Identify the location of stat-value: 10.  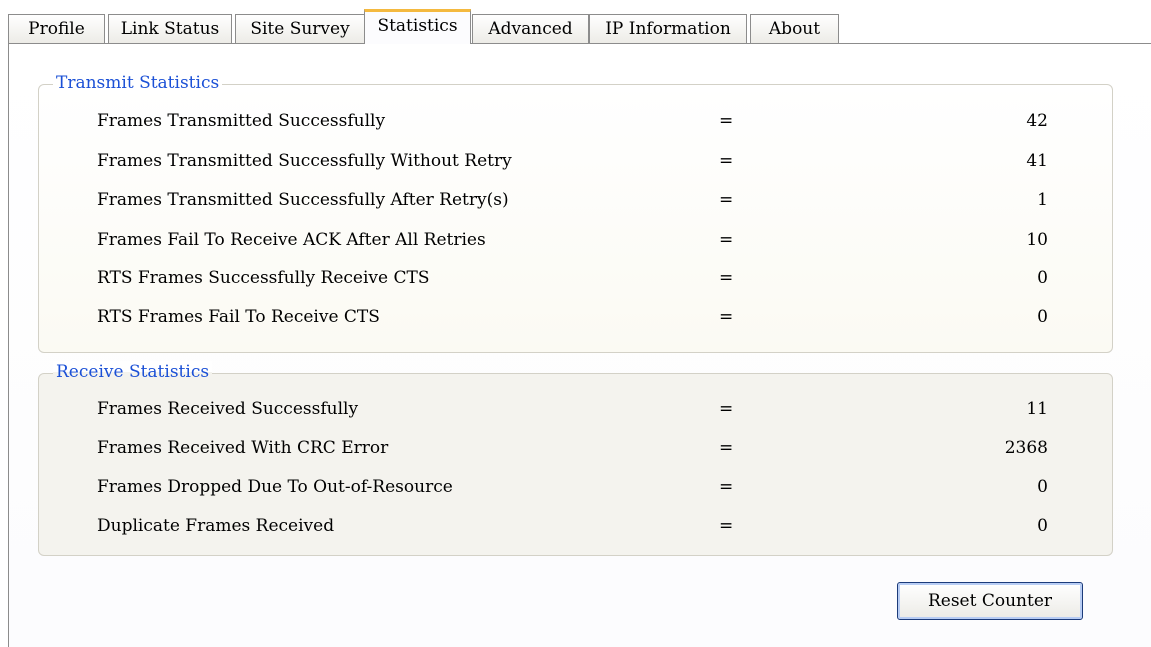
(1037, 240).